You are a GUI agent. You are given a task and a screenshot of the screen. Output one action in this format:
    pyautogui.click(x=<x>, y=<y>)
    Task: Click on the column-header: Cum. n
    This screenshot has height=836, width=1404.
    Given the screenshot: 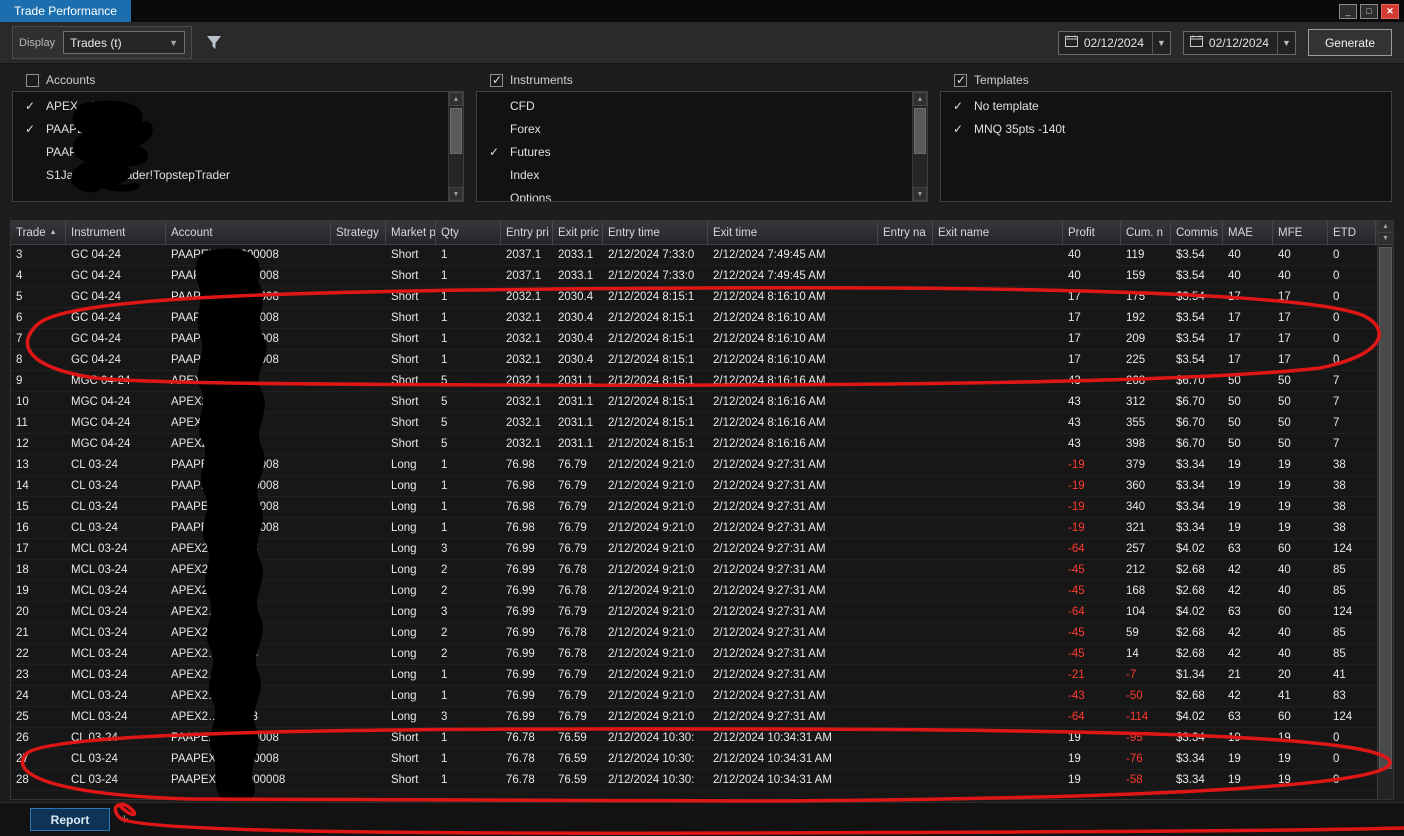 What is the action you would take?
    pyautogui.click(x=1146, y=232)
    